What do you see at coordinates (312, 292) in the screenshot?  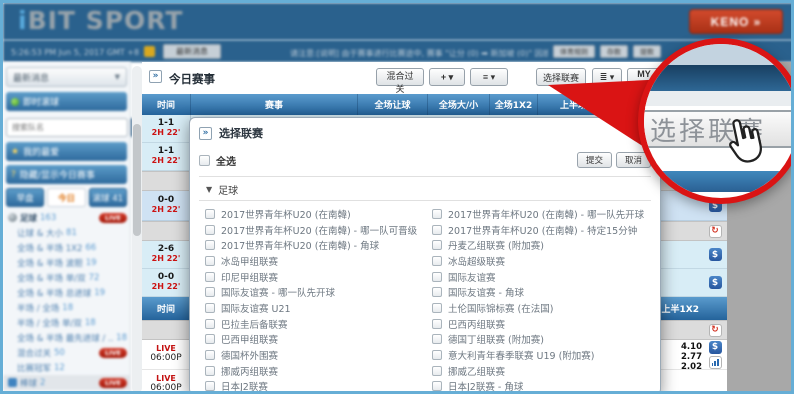 I see `league-option: 国际友谊赛 - 哪一队先开球` at bounding box center [312, 292].